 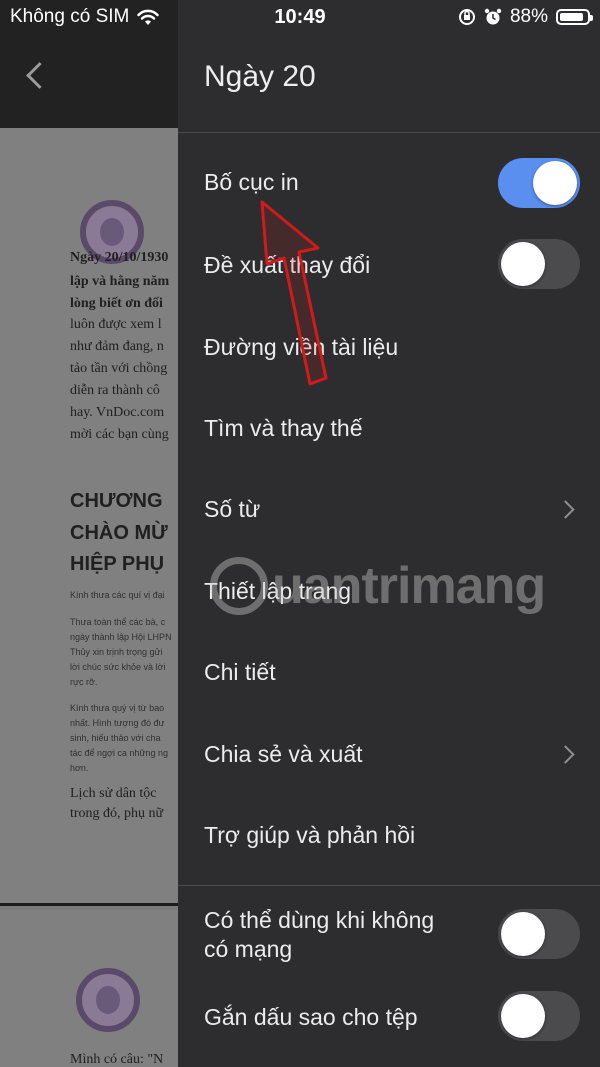 I want to click on alarm-icon, so click(x=493, y=16).